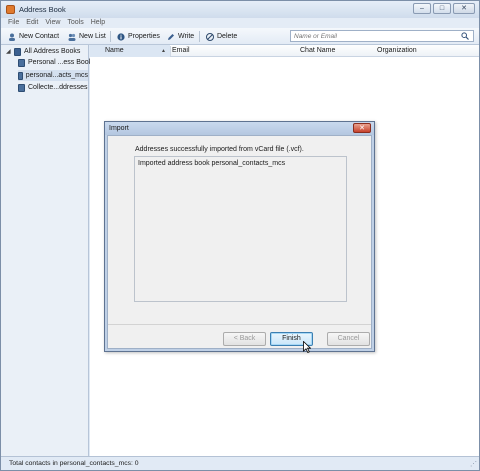 The width and height of the screenshot is (480, 471). I want to click on properties-button: Properties, so click(138, 36).